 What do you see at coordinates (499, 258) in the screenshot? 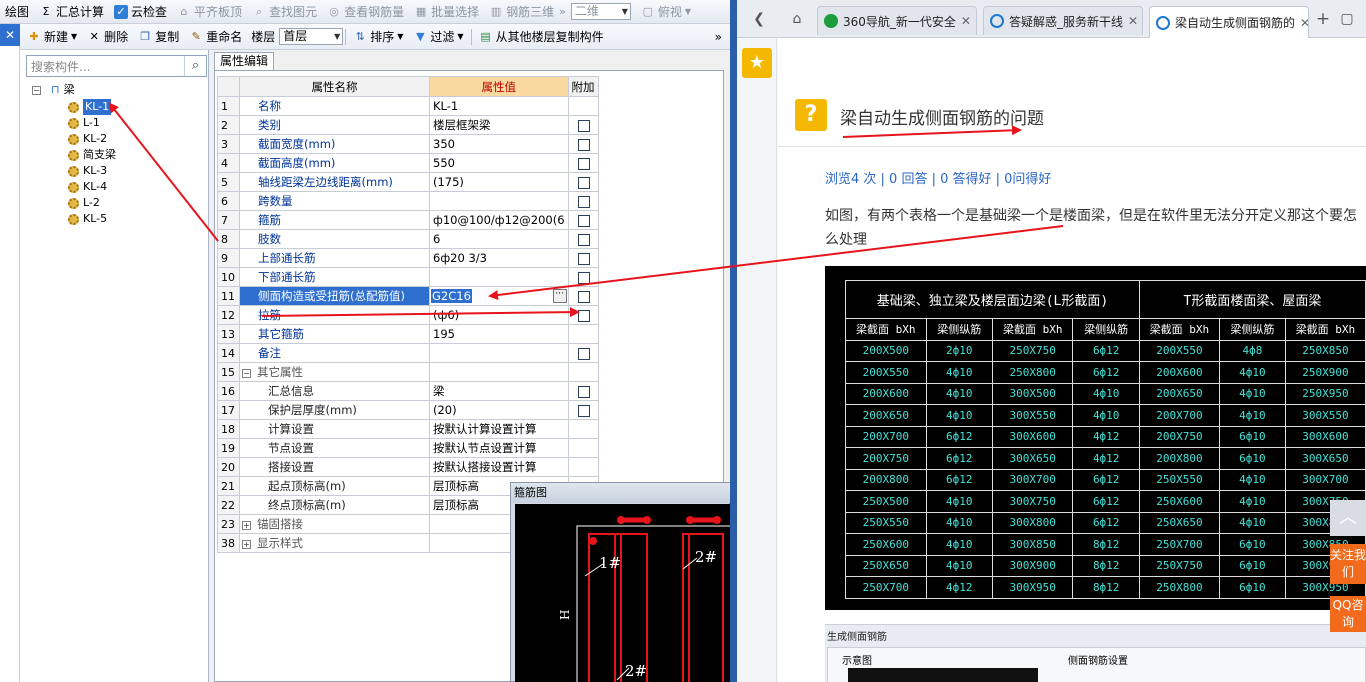
I see `property-value: 6ф20 3/3` at bounding box center [499, 258].